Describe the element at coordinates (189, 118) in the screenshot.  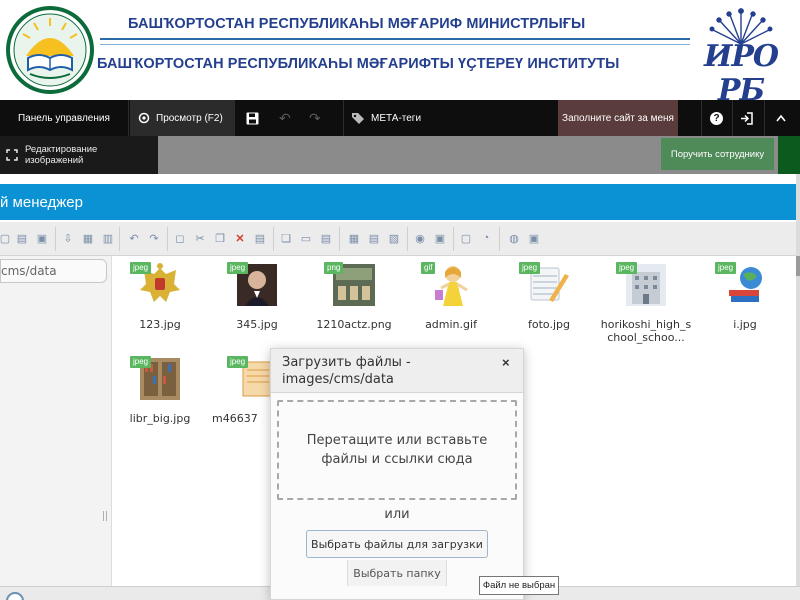
I see `preview-label: Просмотр (F2)` at that location.